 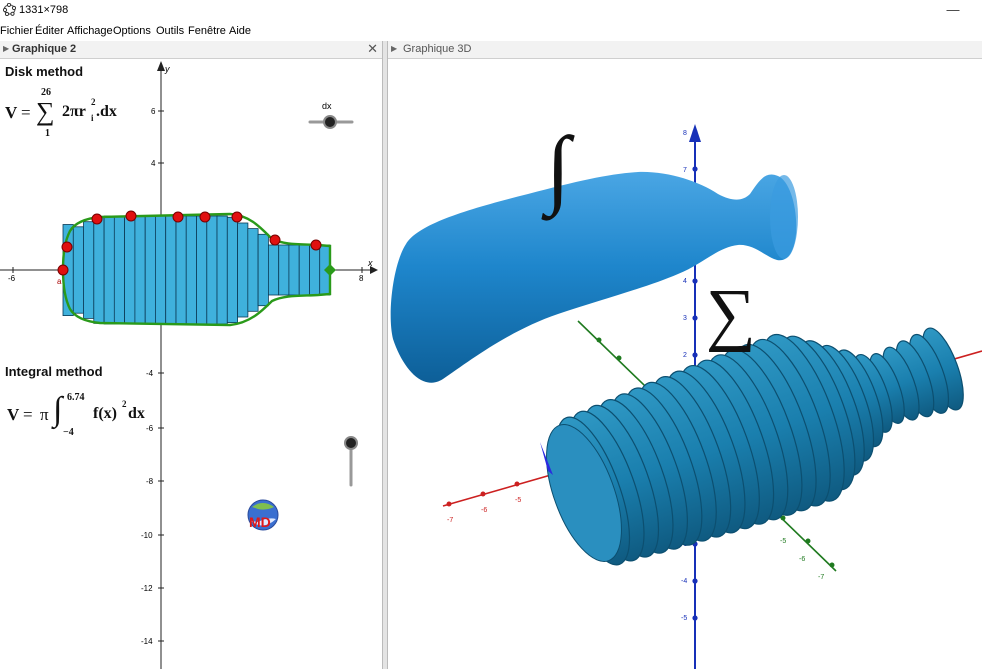 What do you see at coordinates (150, 481) in the screenshot?
I see `y-tick-label: -8` at bounding box center [150, 481].